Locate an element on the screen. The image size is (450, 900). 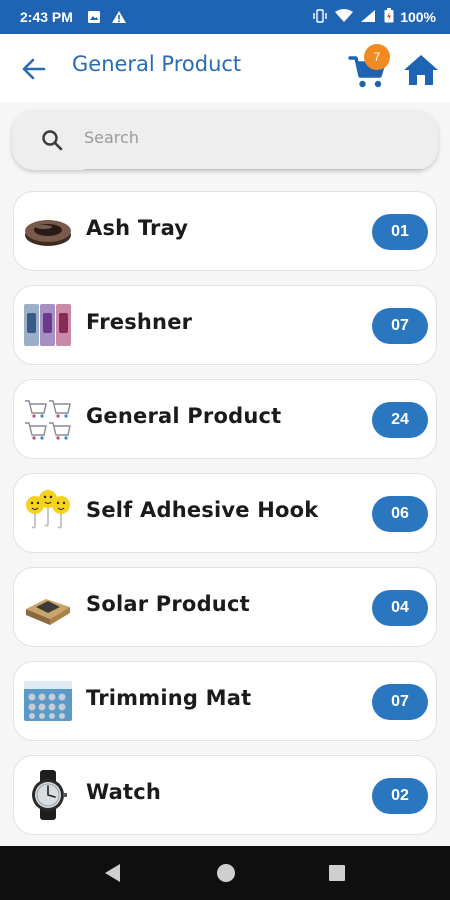
home-button is located at coordinates (421, 70).